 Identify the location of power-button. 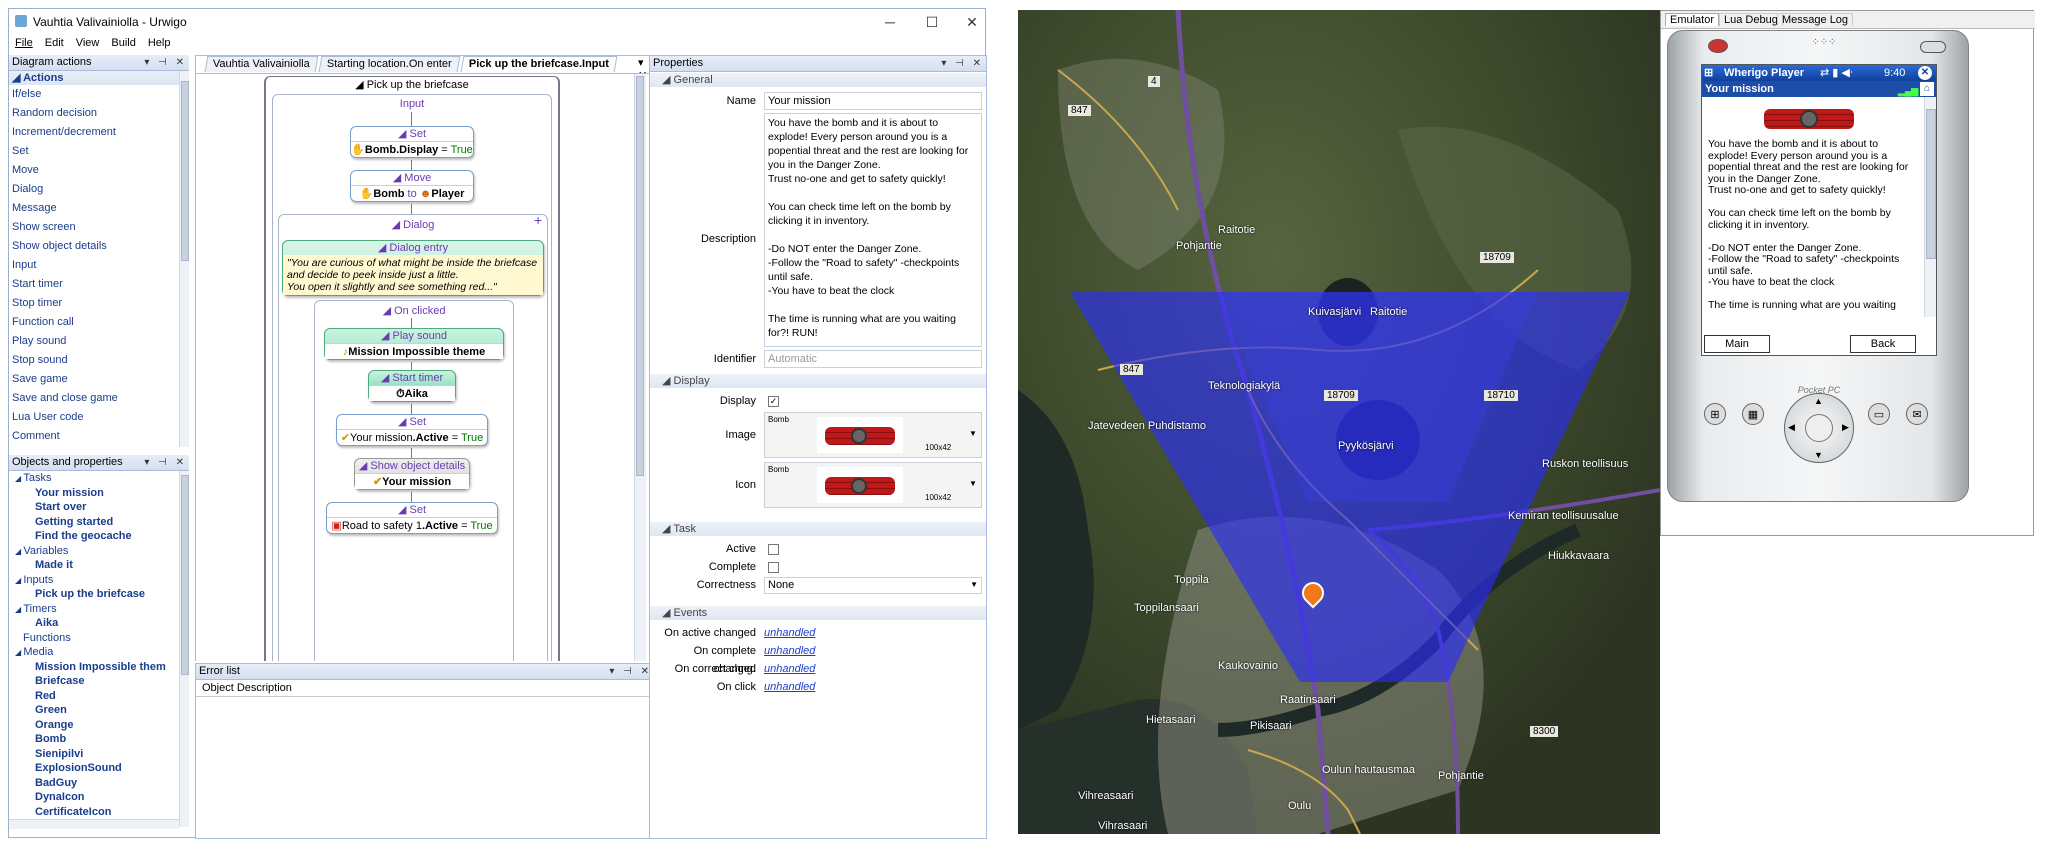
(1933, 47).